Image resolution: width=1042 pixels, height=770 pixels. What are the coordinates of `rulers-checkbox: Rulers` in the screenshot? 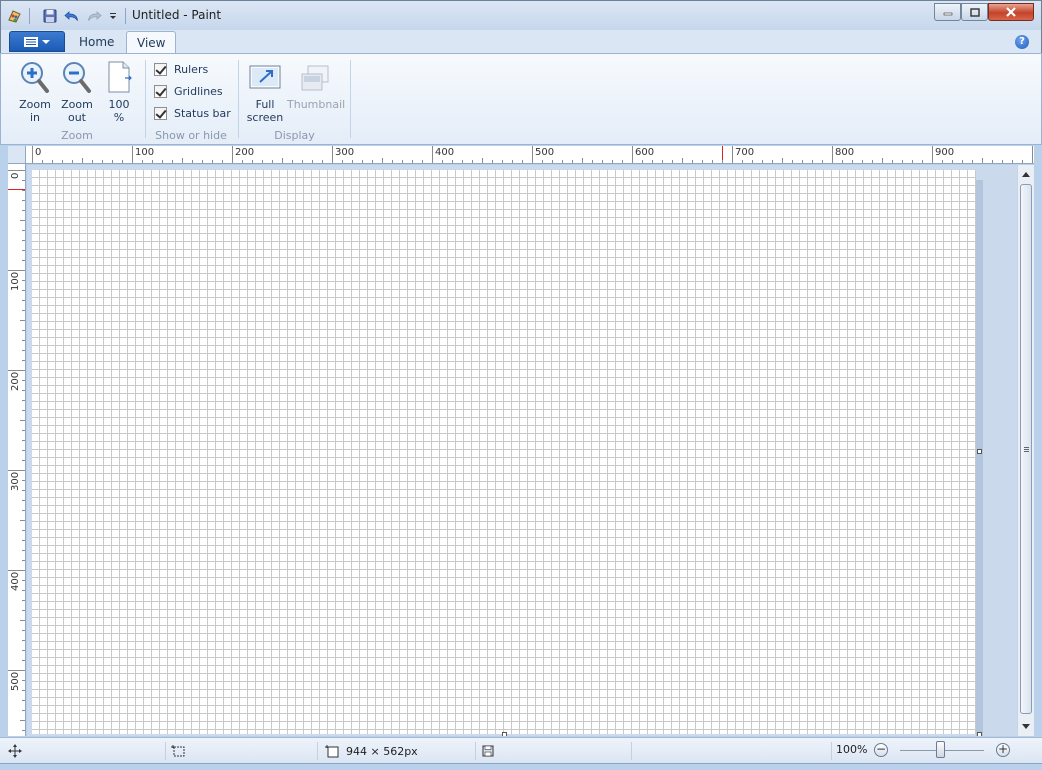 It's located at (181, 69).